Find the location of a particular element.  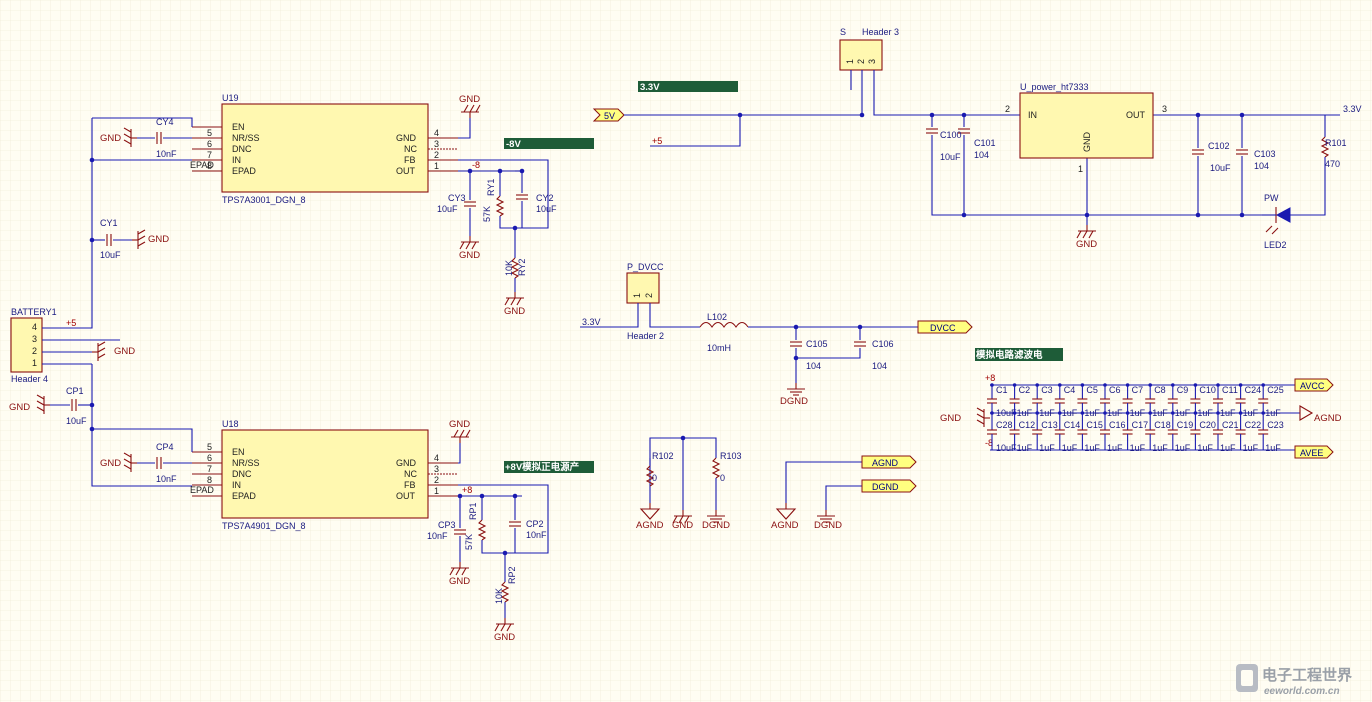

pdvcc-part: Header 2 is located at coordinates (645, 336).